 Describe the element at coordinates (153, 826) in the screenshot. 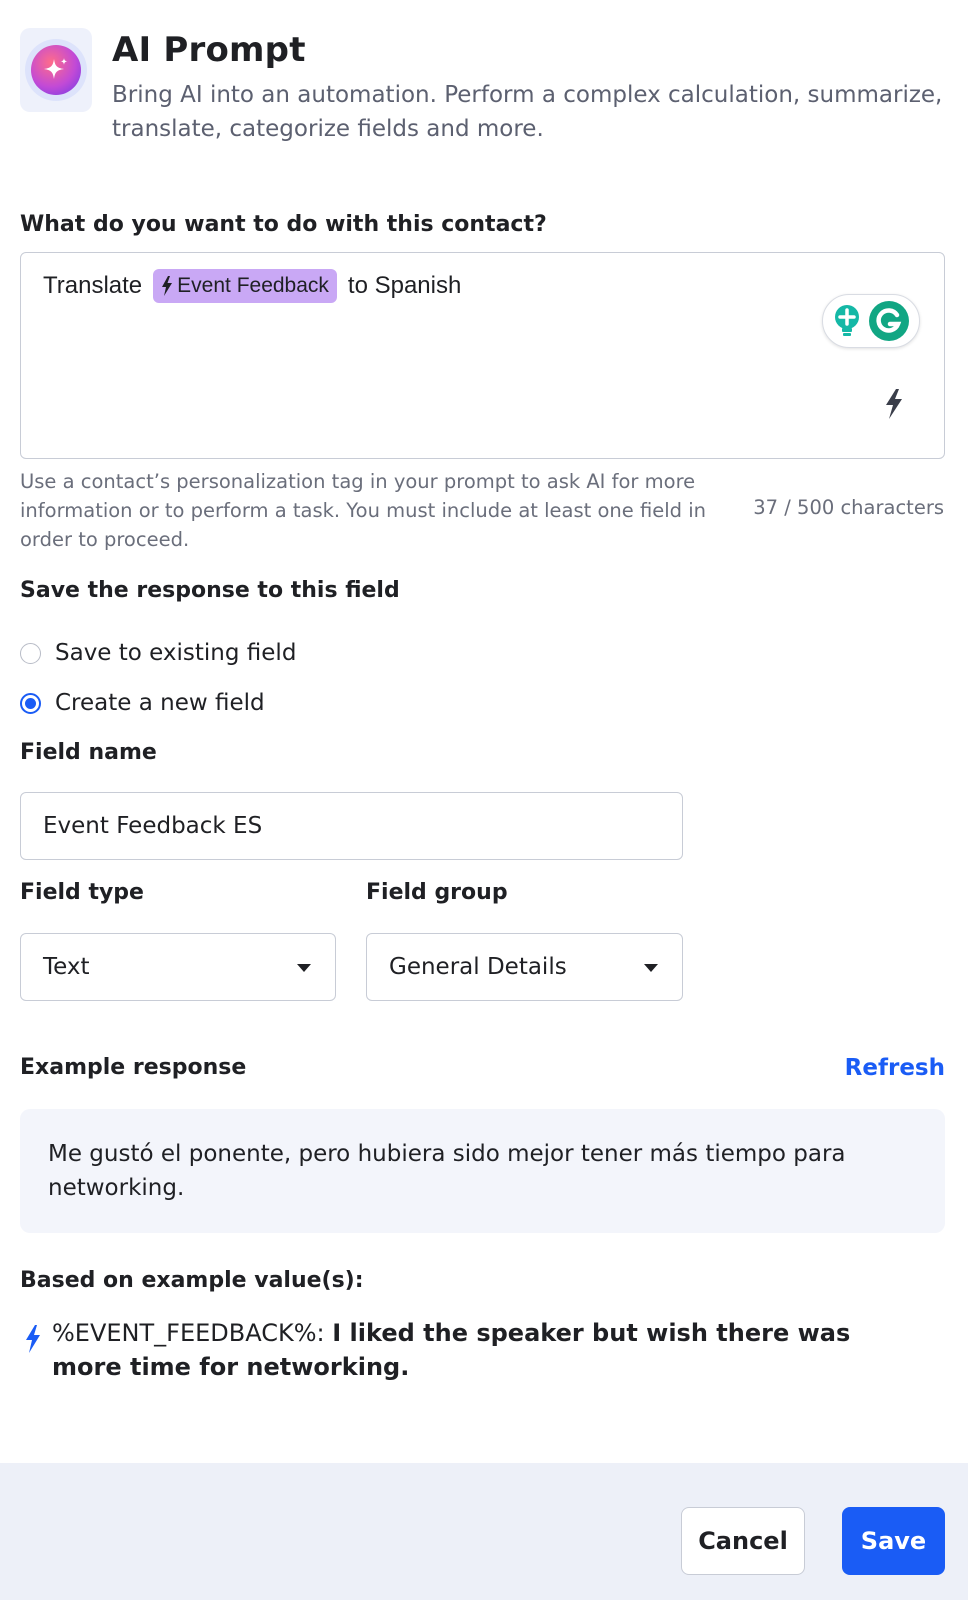

I see `field-name-value: Event Feedback ES` at that location.